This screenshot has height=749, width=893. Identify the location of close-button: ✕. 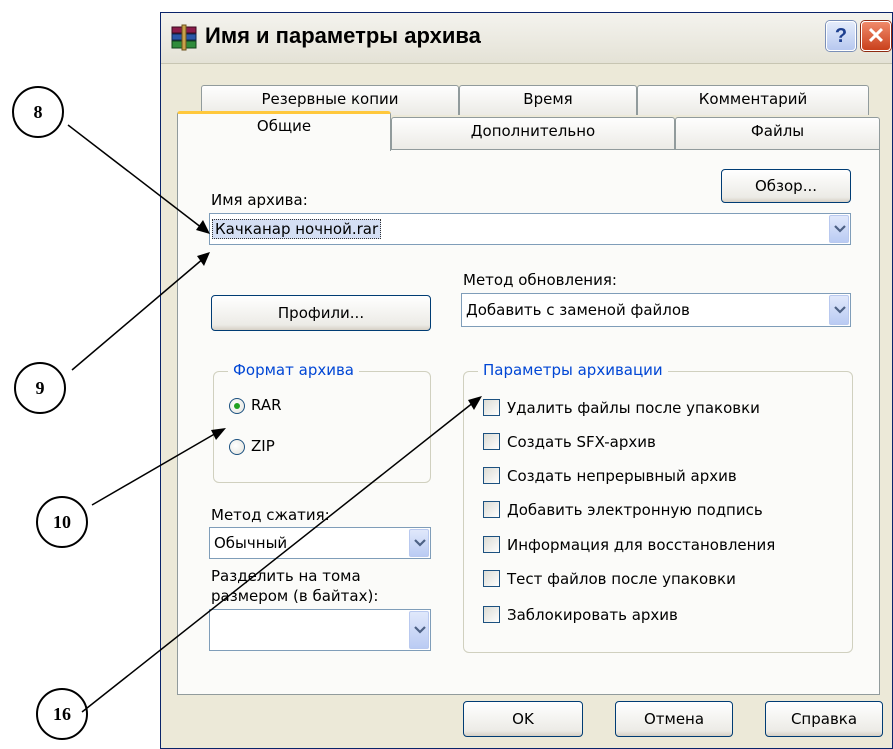
(876, 36).